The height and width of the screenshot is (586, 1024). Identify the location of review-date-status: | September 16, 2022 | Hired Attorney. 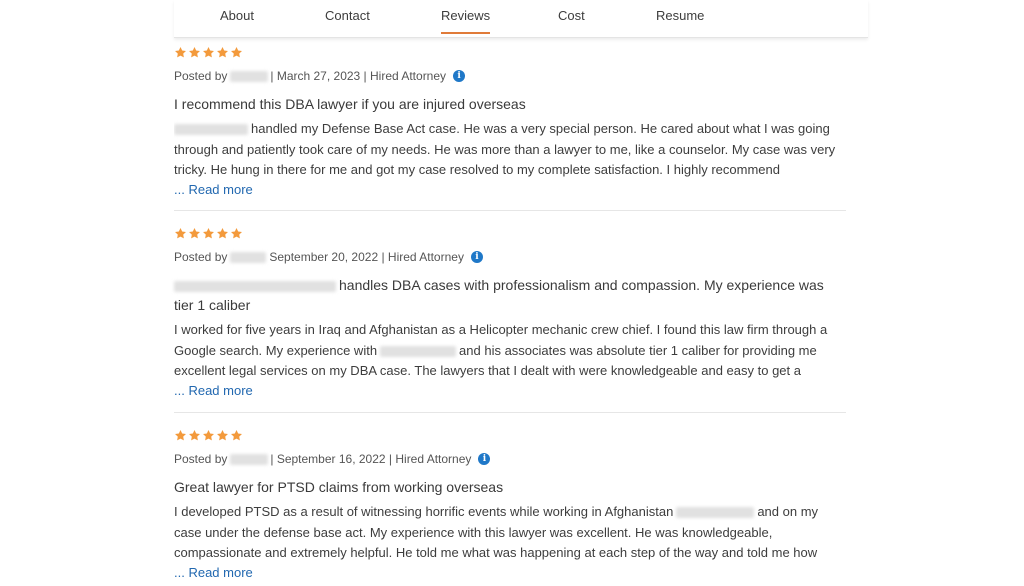
(371, 459).